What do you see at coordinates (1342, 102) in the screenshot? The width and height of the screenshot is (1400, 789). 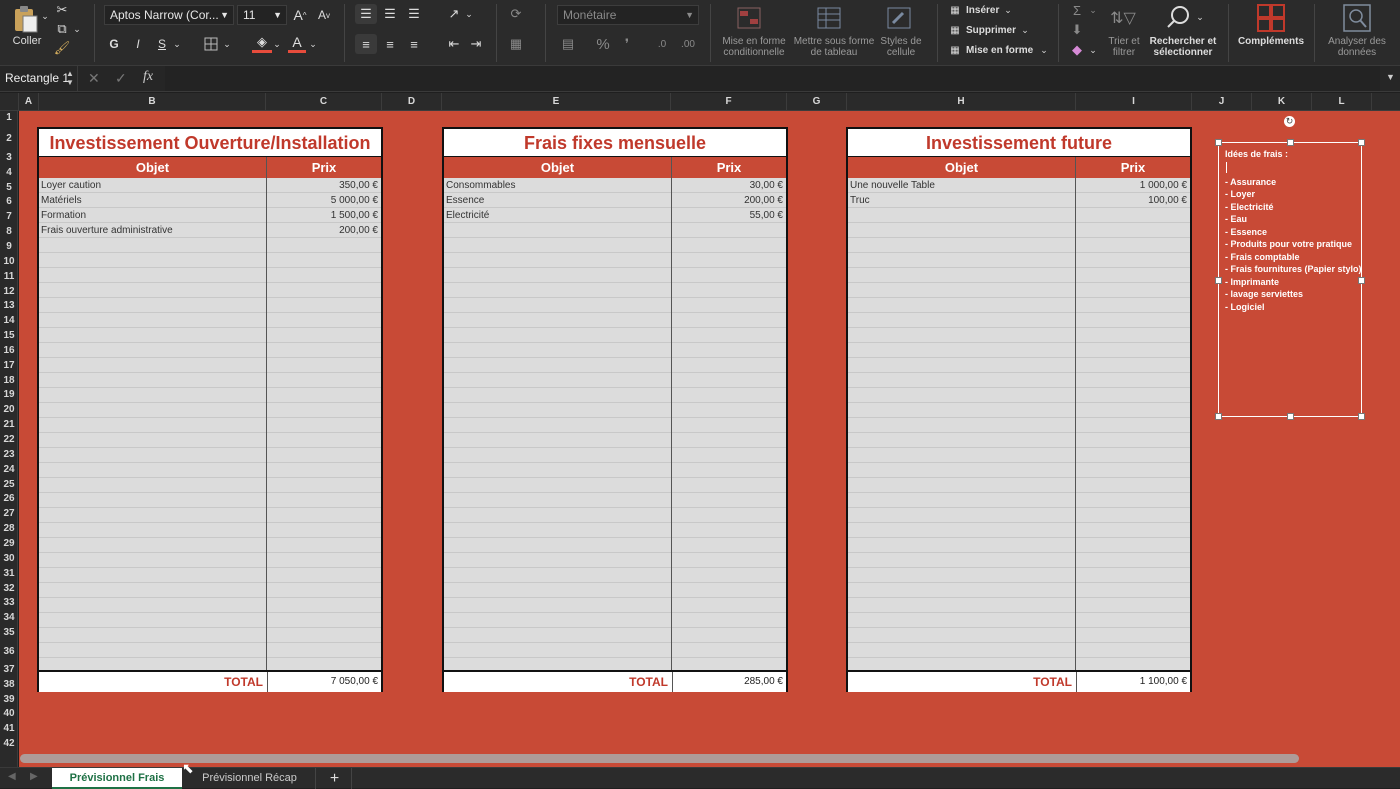 I see `column-header: L` at bounding box center [1342, 102].